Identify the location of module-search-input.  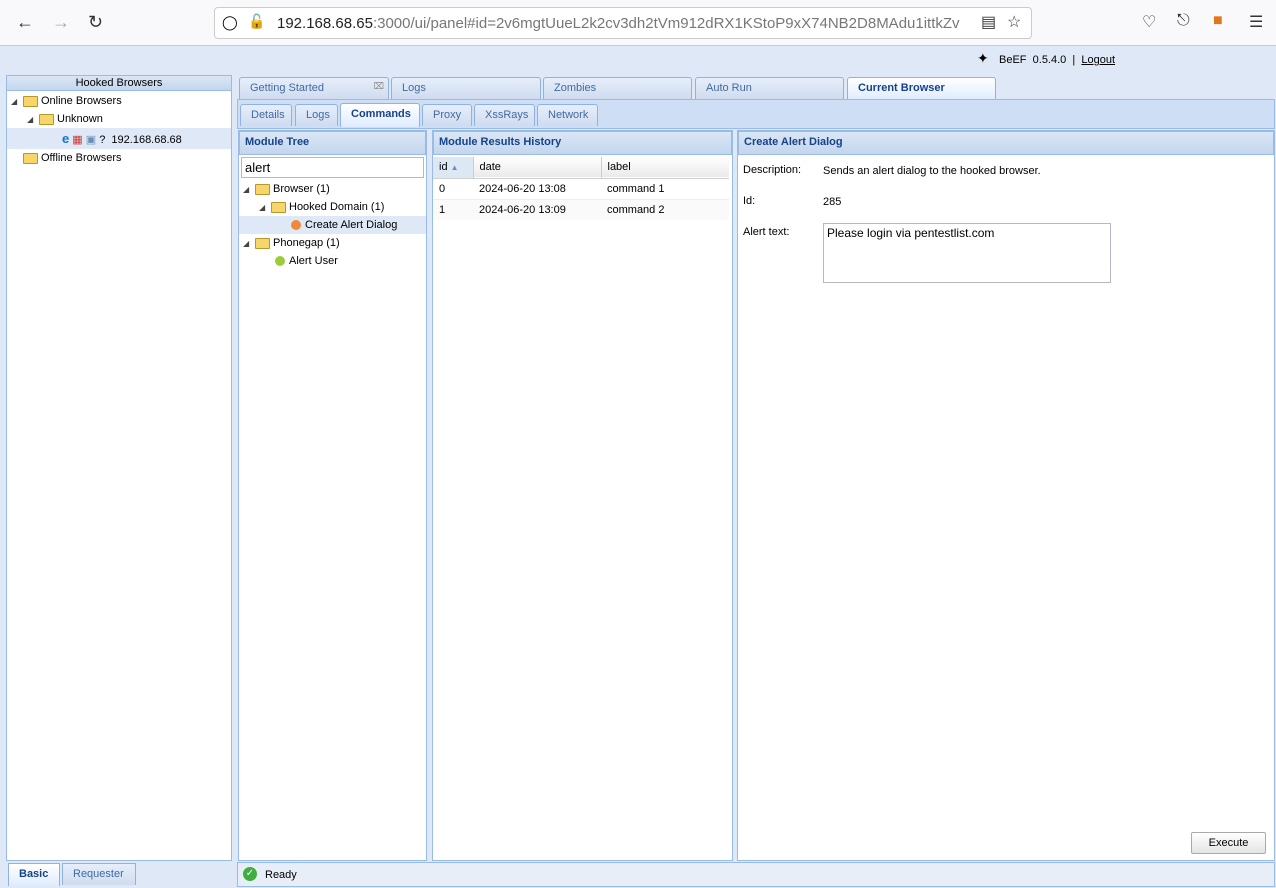
(332, 167).